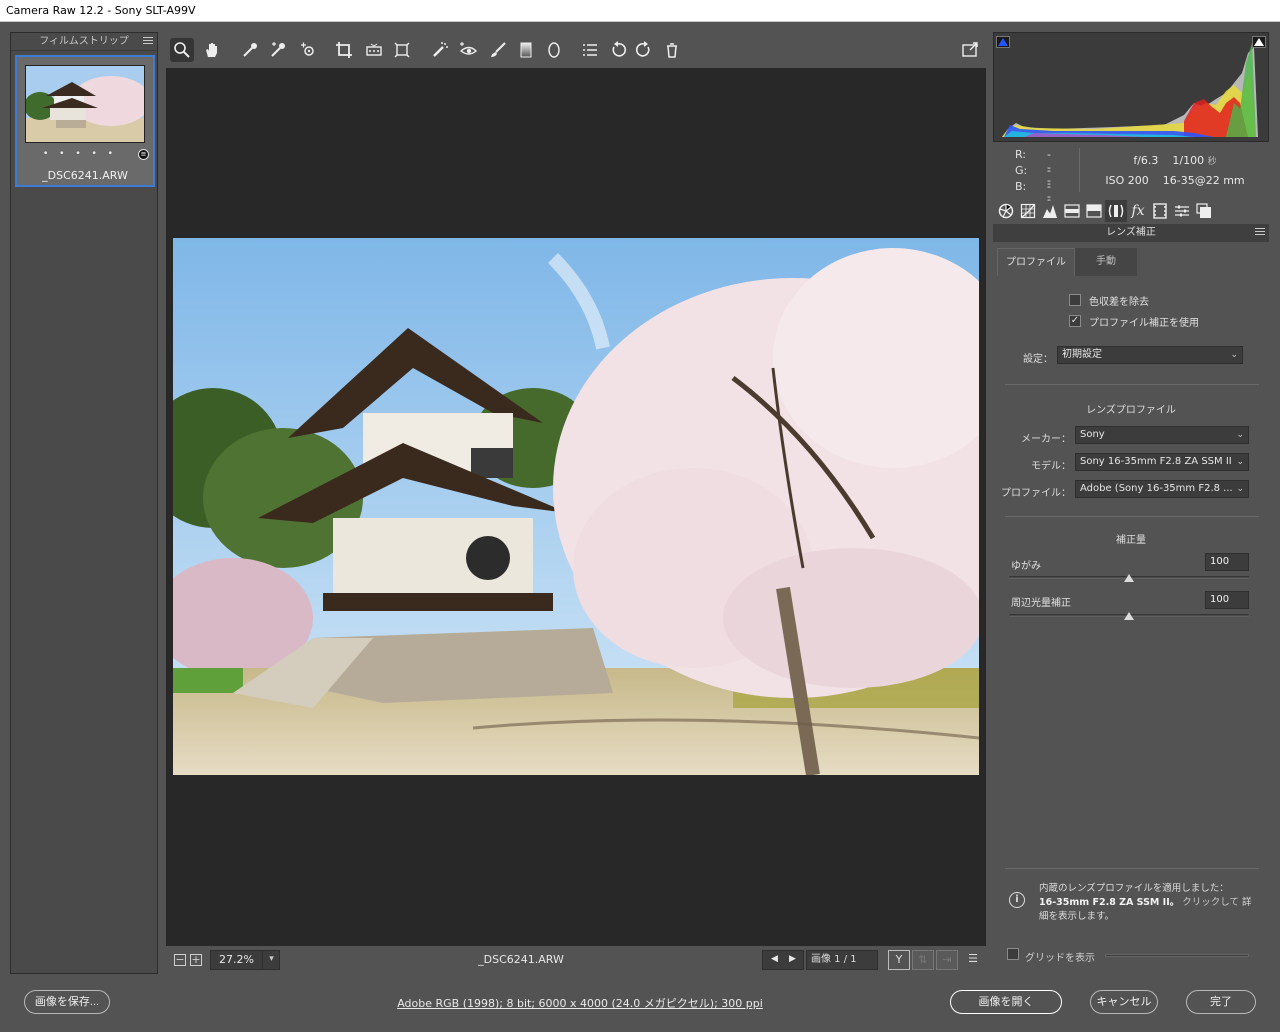 This screenshot has height=1032, width=1280. Describe the element at coordinates (1075, 300) in the screenshot. I see `remove-ca-checkbox` at that location.